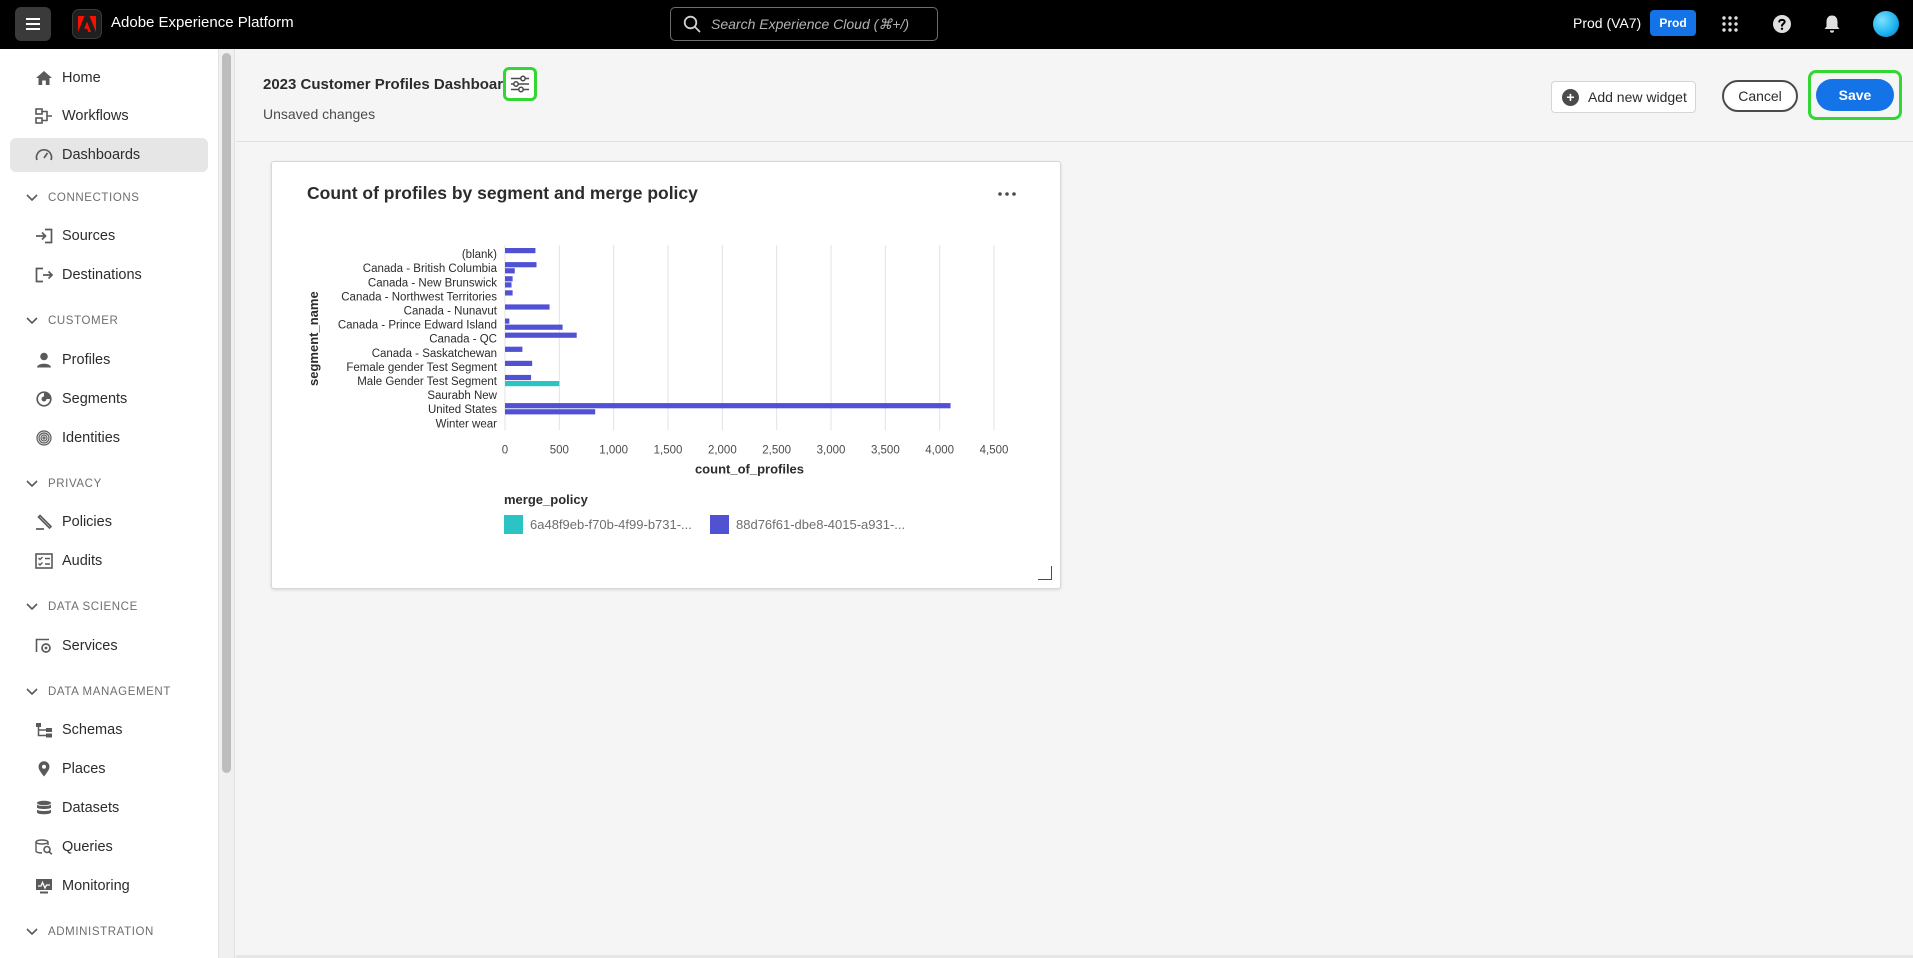 This screenshot has height=958, width=1913. I want to click on adobe-logo, so click(87, 24).